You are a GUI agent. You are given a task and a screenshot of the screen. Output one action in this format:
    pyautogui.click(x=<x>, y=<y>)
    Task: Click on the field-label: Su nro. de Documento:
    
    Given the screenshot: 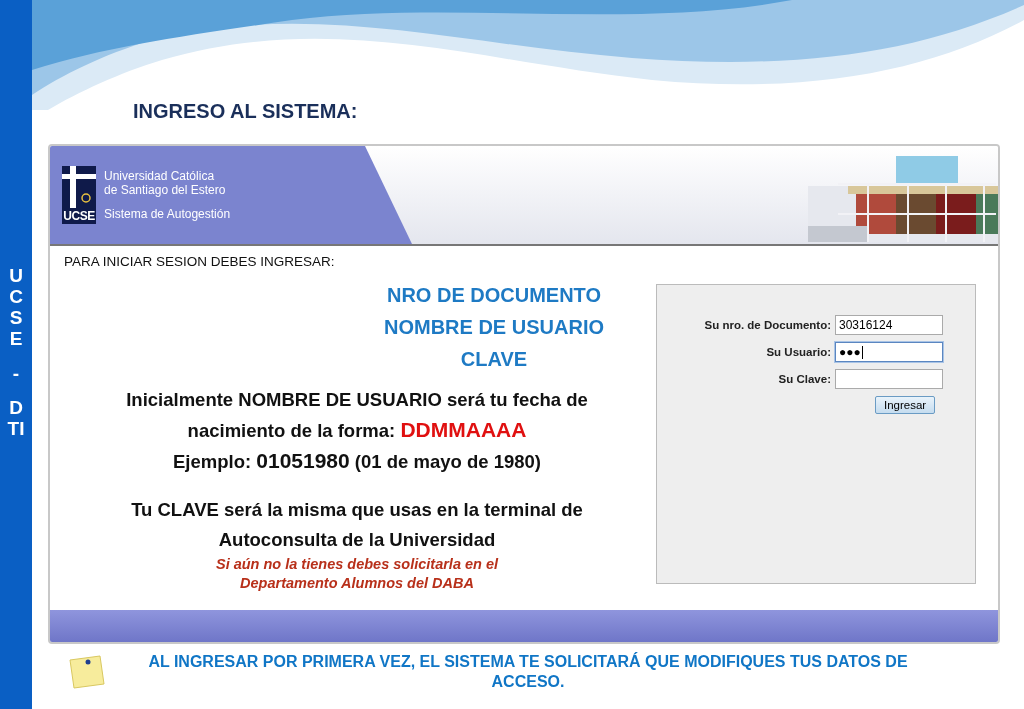 What is the action you would take?
    pyautogui.click(x=767, y=325)
    